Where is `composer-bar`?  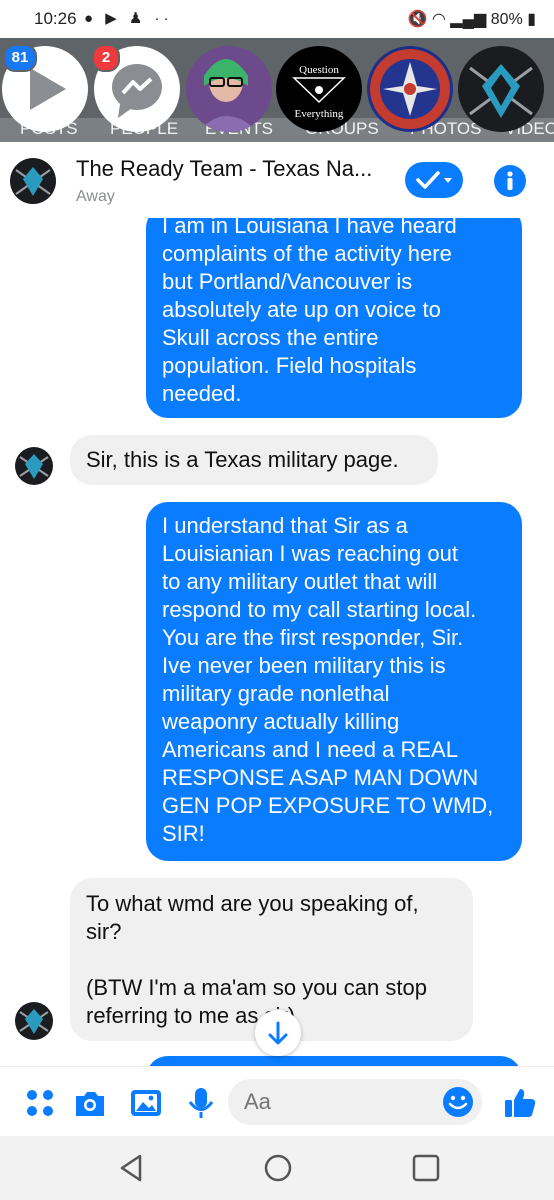
composer-bar is located at coordinates (277, 1101).